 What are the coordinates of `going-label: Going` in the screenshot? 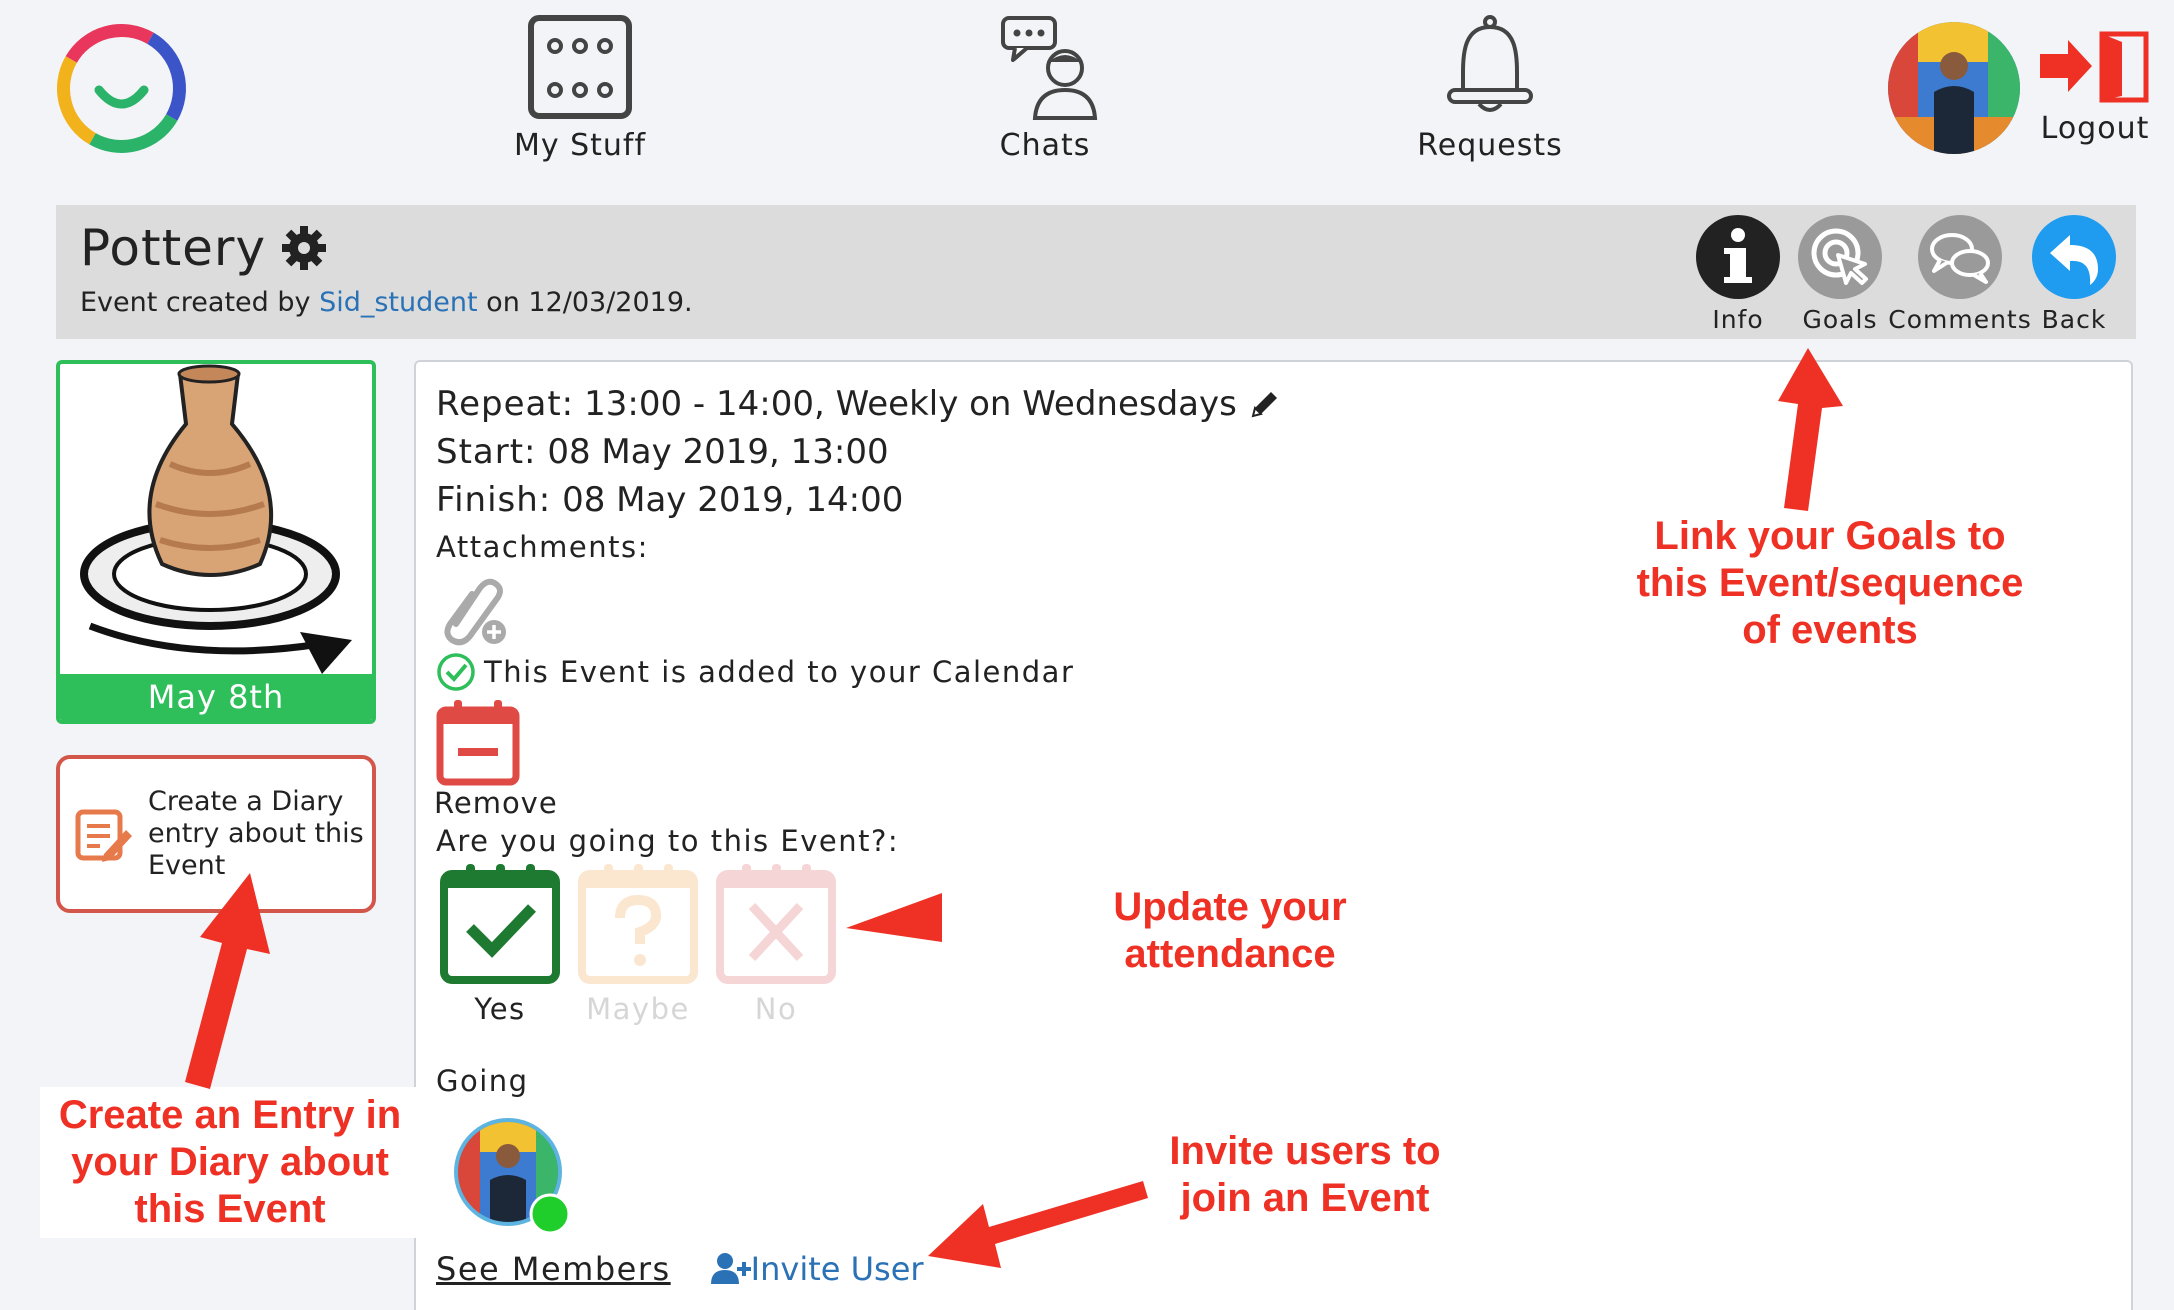 It's located at (482, 1081).